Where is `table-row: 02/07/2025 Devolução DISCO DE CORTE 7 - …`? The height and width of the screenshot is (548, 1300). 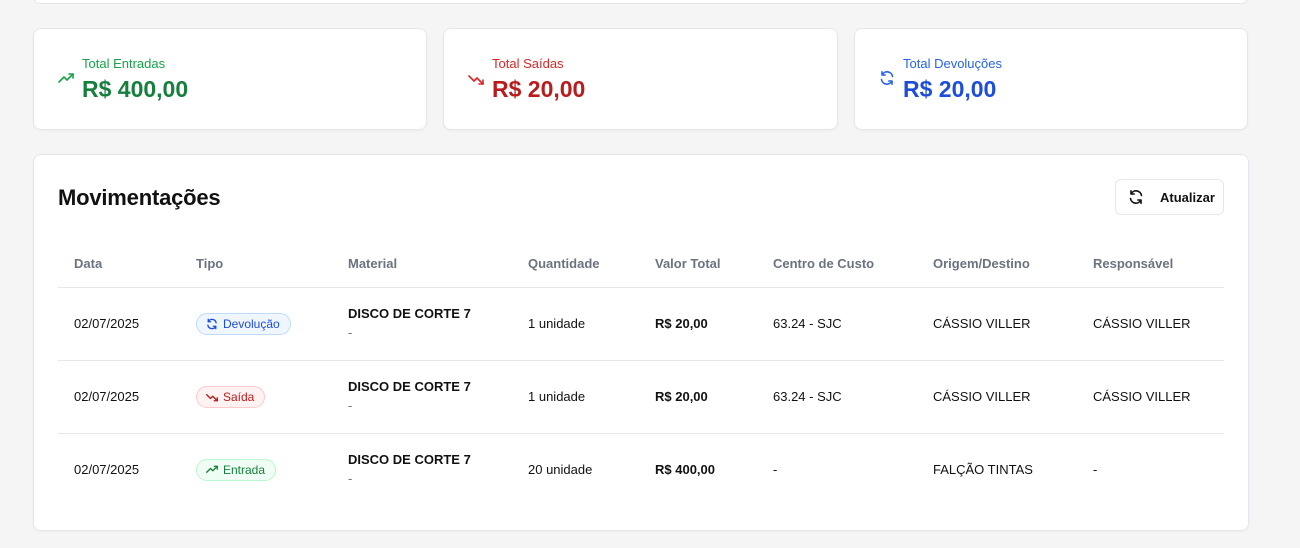
table-row: 02/07/2025 Devolução DISCO DE CORTE 7 - … is located at coordinates (641, 324).